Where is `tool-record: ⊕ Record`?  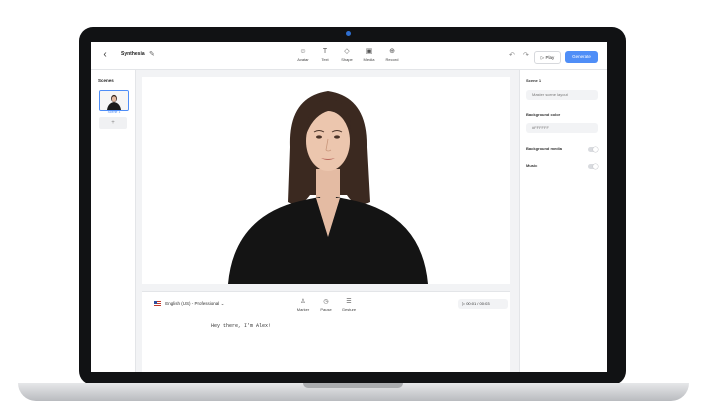 tool-record: ⊕ Record is located at coordinates (392, 54).